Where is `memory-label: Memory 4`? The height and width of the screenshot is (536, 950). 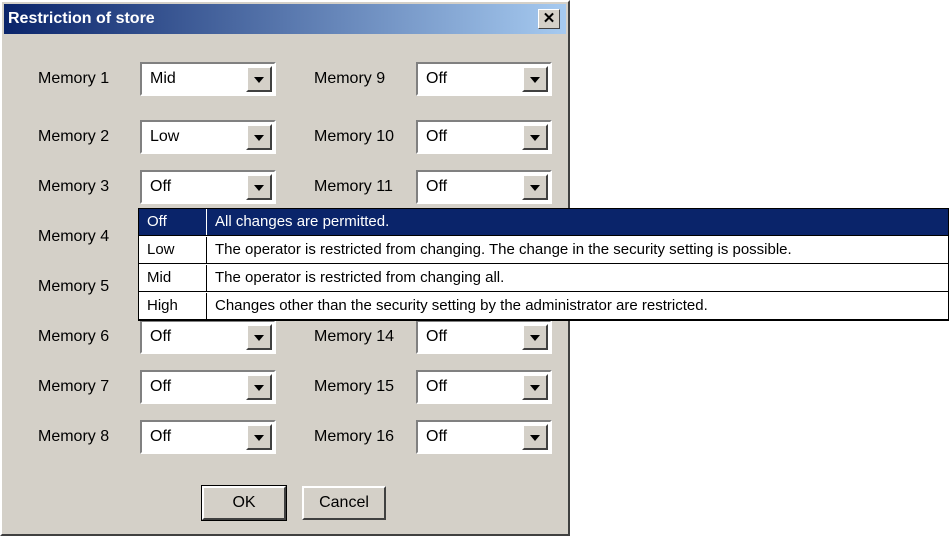 memory-label: Memory 4 is located at coordinates (74, 236).